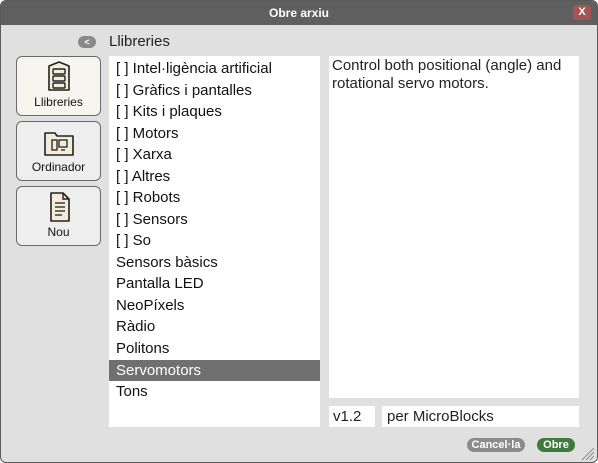 The height and width of the screenshot is (463, 598). What do you see at coordinates (214, 68) in the screenshot?
I see `list-item: [ ] Intel·ligència artificial` at bounding box center [214, 68].